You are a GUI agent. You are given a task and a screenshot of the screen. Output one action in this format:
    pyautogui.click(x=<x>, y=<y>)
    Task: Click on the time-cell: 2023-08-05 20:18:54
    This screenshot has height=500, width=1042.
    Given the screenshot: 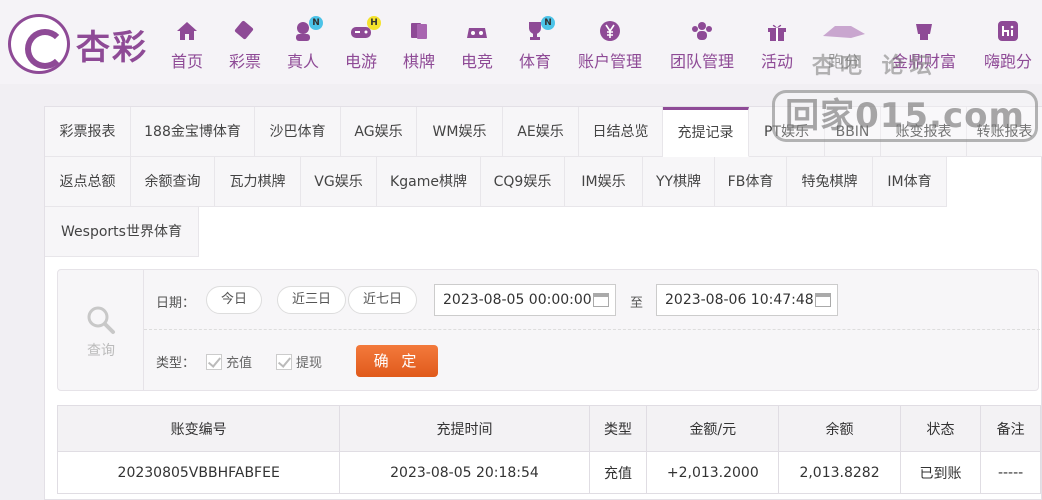 What is the action you would take?
    pyautogui.click(x=464, y=472)
    